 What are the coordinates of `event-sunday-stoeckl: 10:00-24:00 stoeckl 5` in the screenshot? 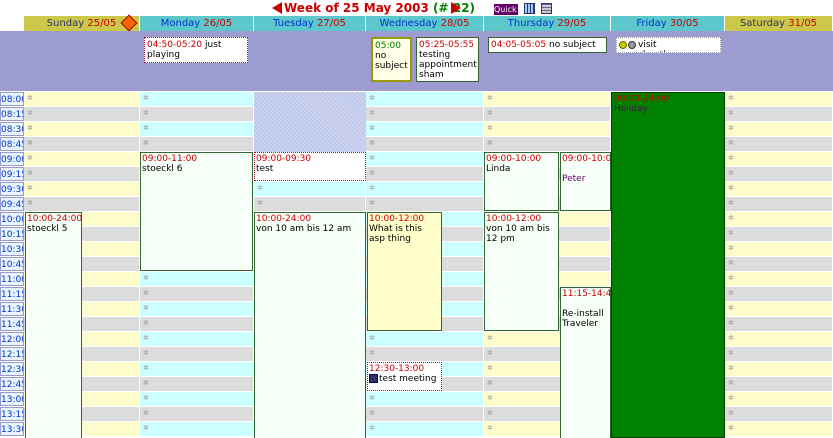 It's located at (53, 325).